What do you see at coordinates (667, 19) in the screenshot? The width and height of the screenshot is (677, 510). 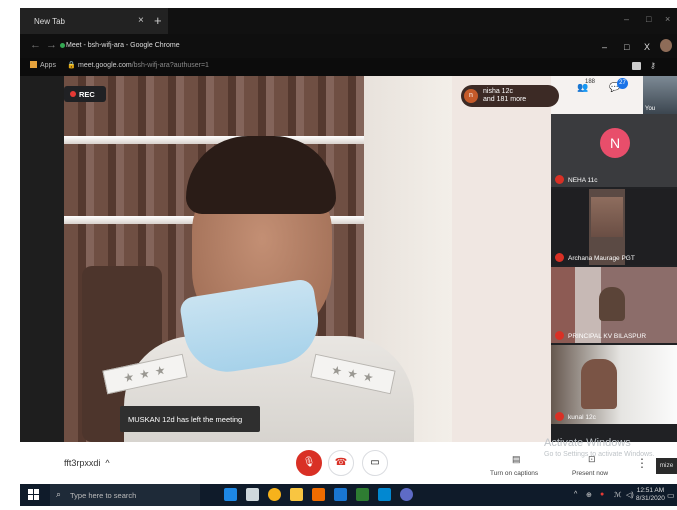 I see `window-close-icon: ×` at bounding box center [667, 19].